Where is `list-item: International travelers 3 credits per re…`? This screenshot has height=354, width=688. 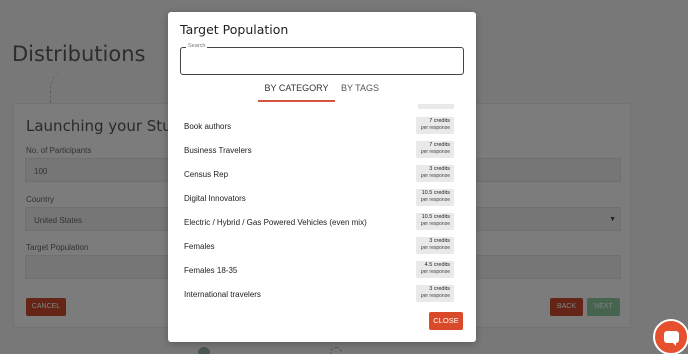
list-item: International travelers 3 credits per re… is located at coordinates (322, 293).